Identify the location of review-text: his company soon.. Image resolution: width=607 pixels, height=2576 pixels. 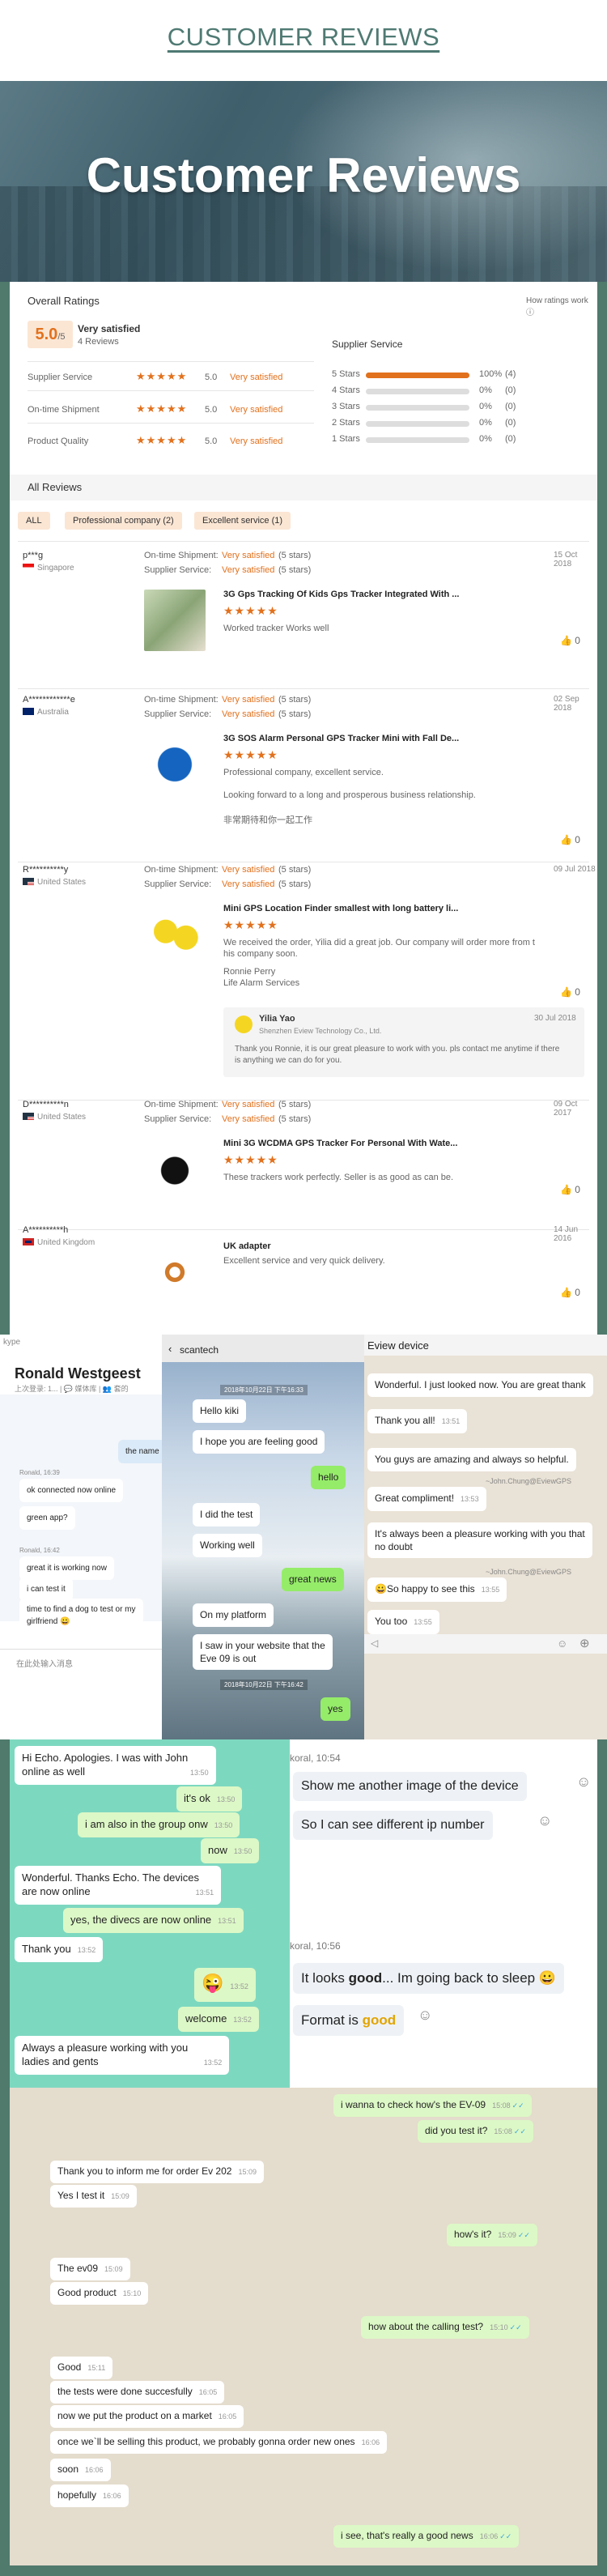
(260, 954).